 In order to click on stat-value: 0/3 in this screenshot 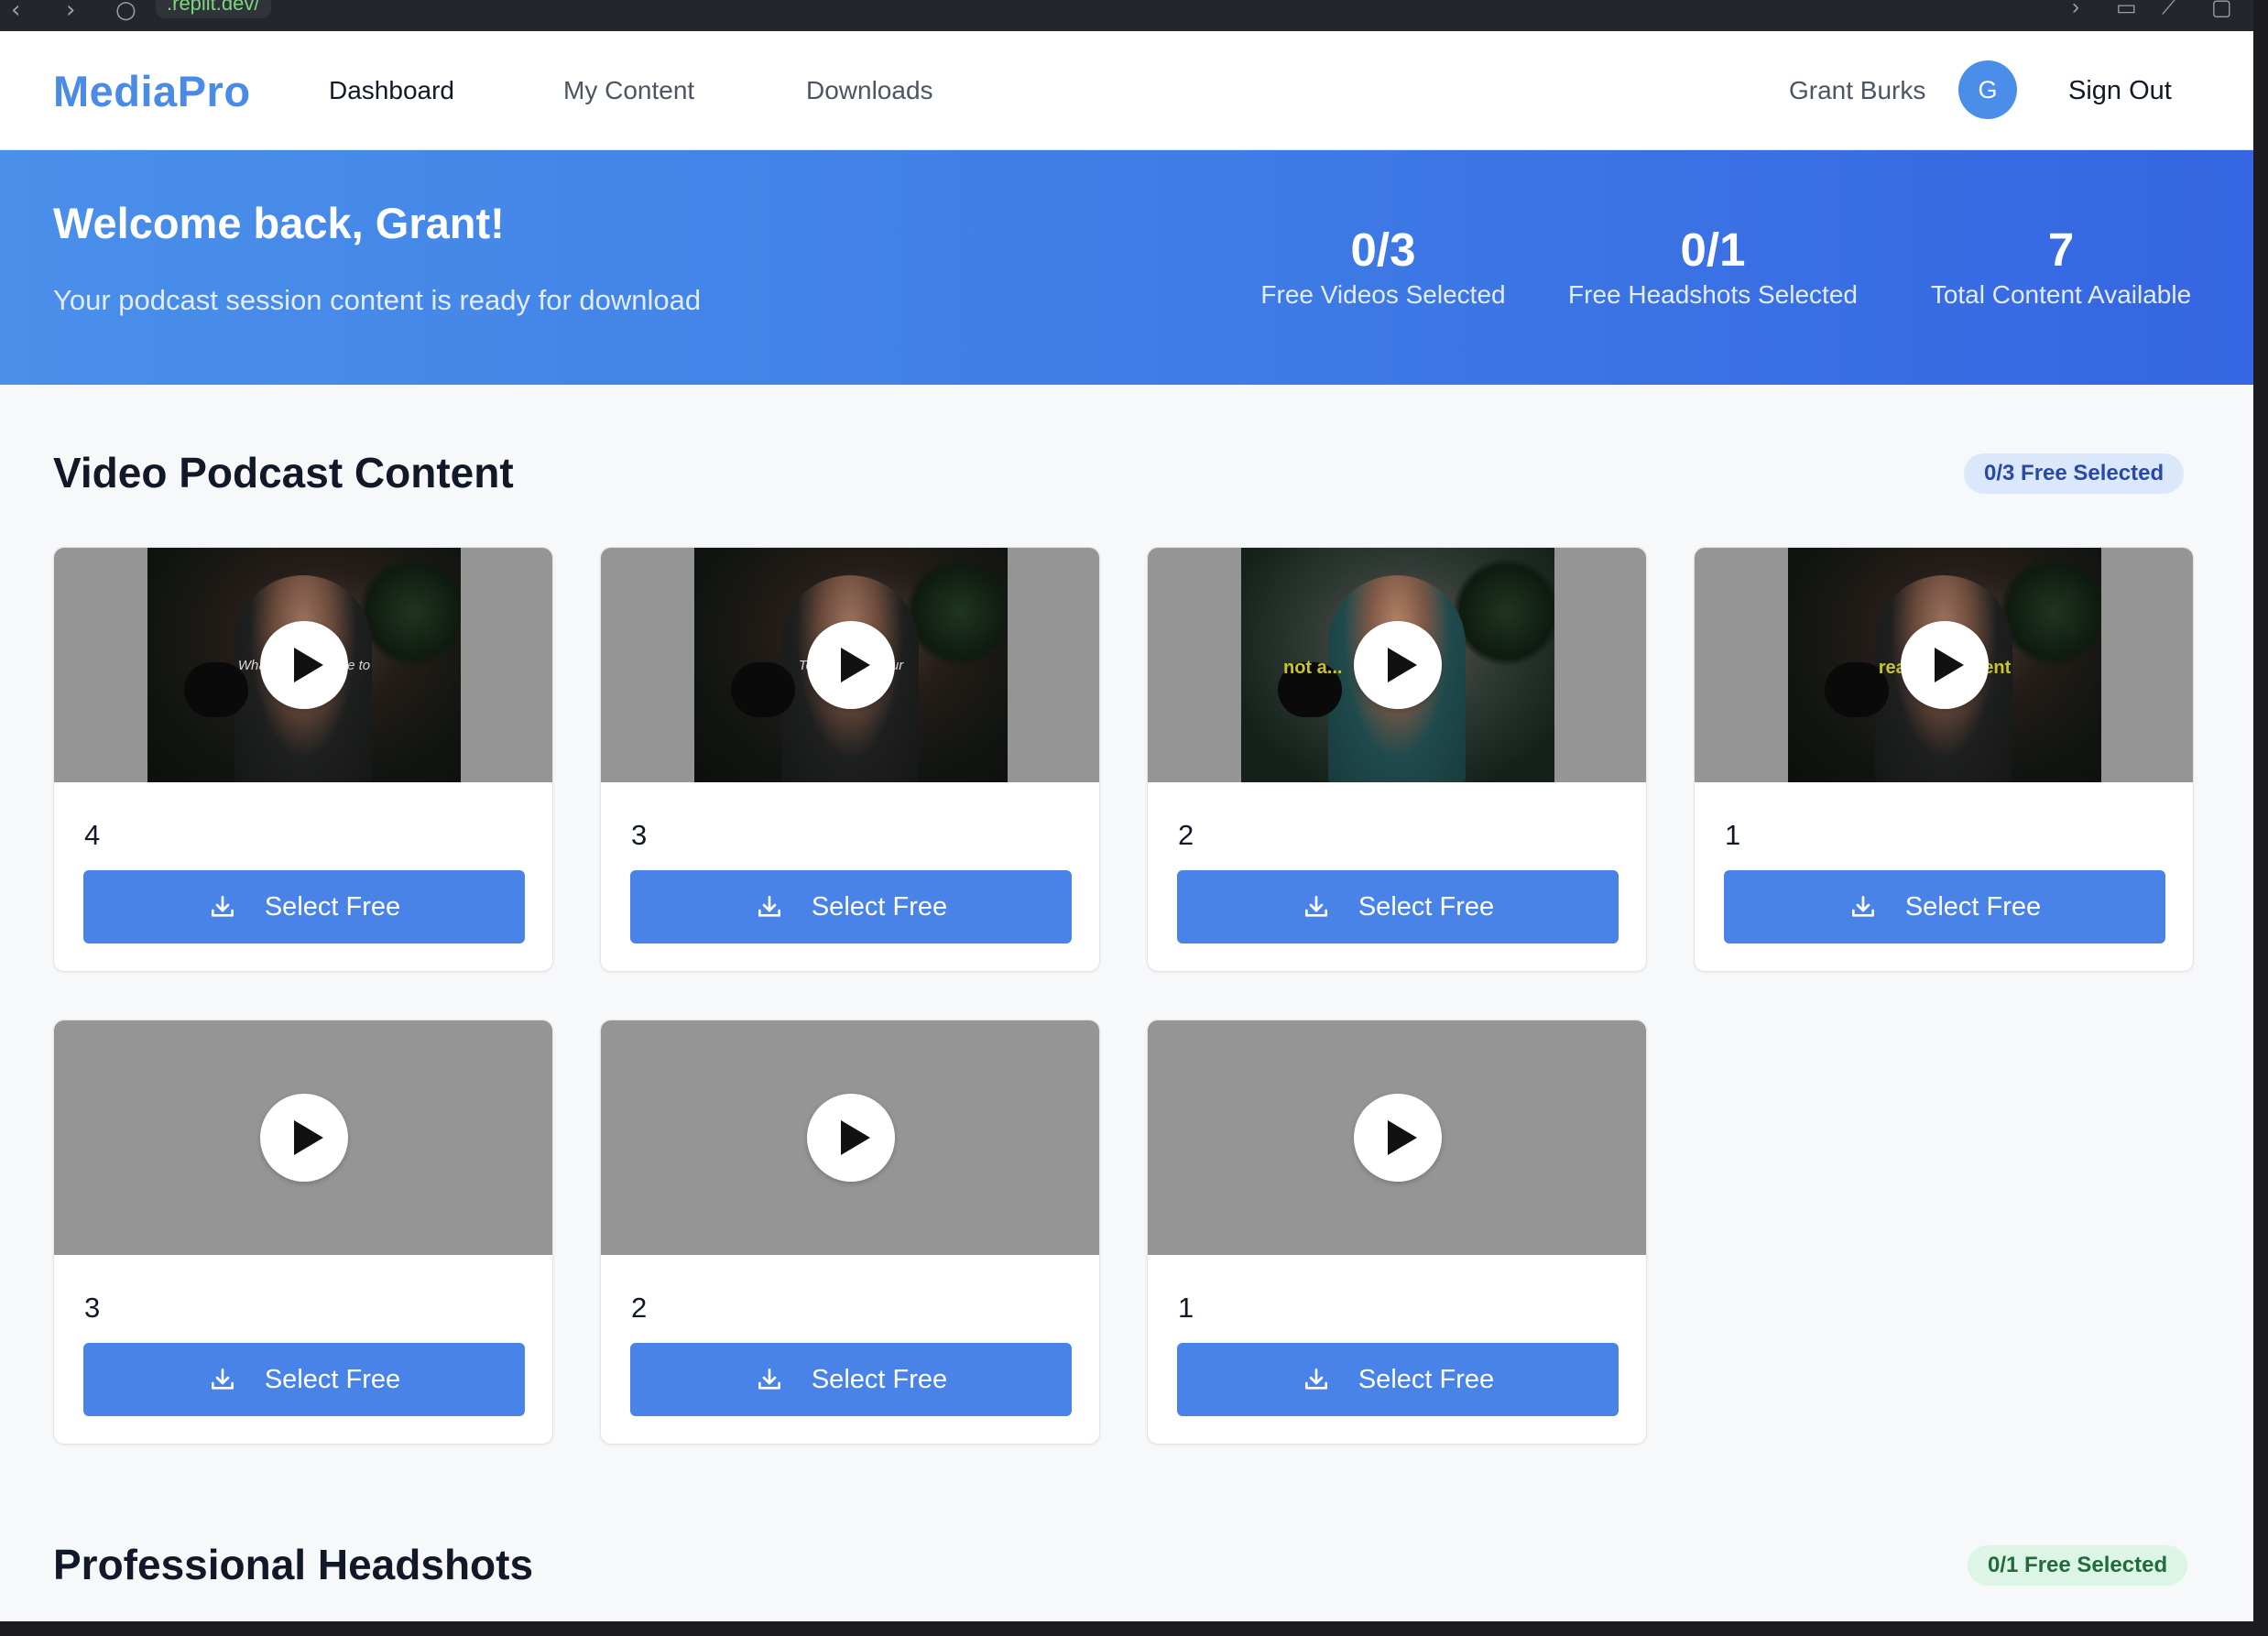, I will do `click(1383, 250)`.